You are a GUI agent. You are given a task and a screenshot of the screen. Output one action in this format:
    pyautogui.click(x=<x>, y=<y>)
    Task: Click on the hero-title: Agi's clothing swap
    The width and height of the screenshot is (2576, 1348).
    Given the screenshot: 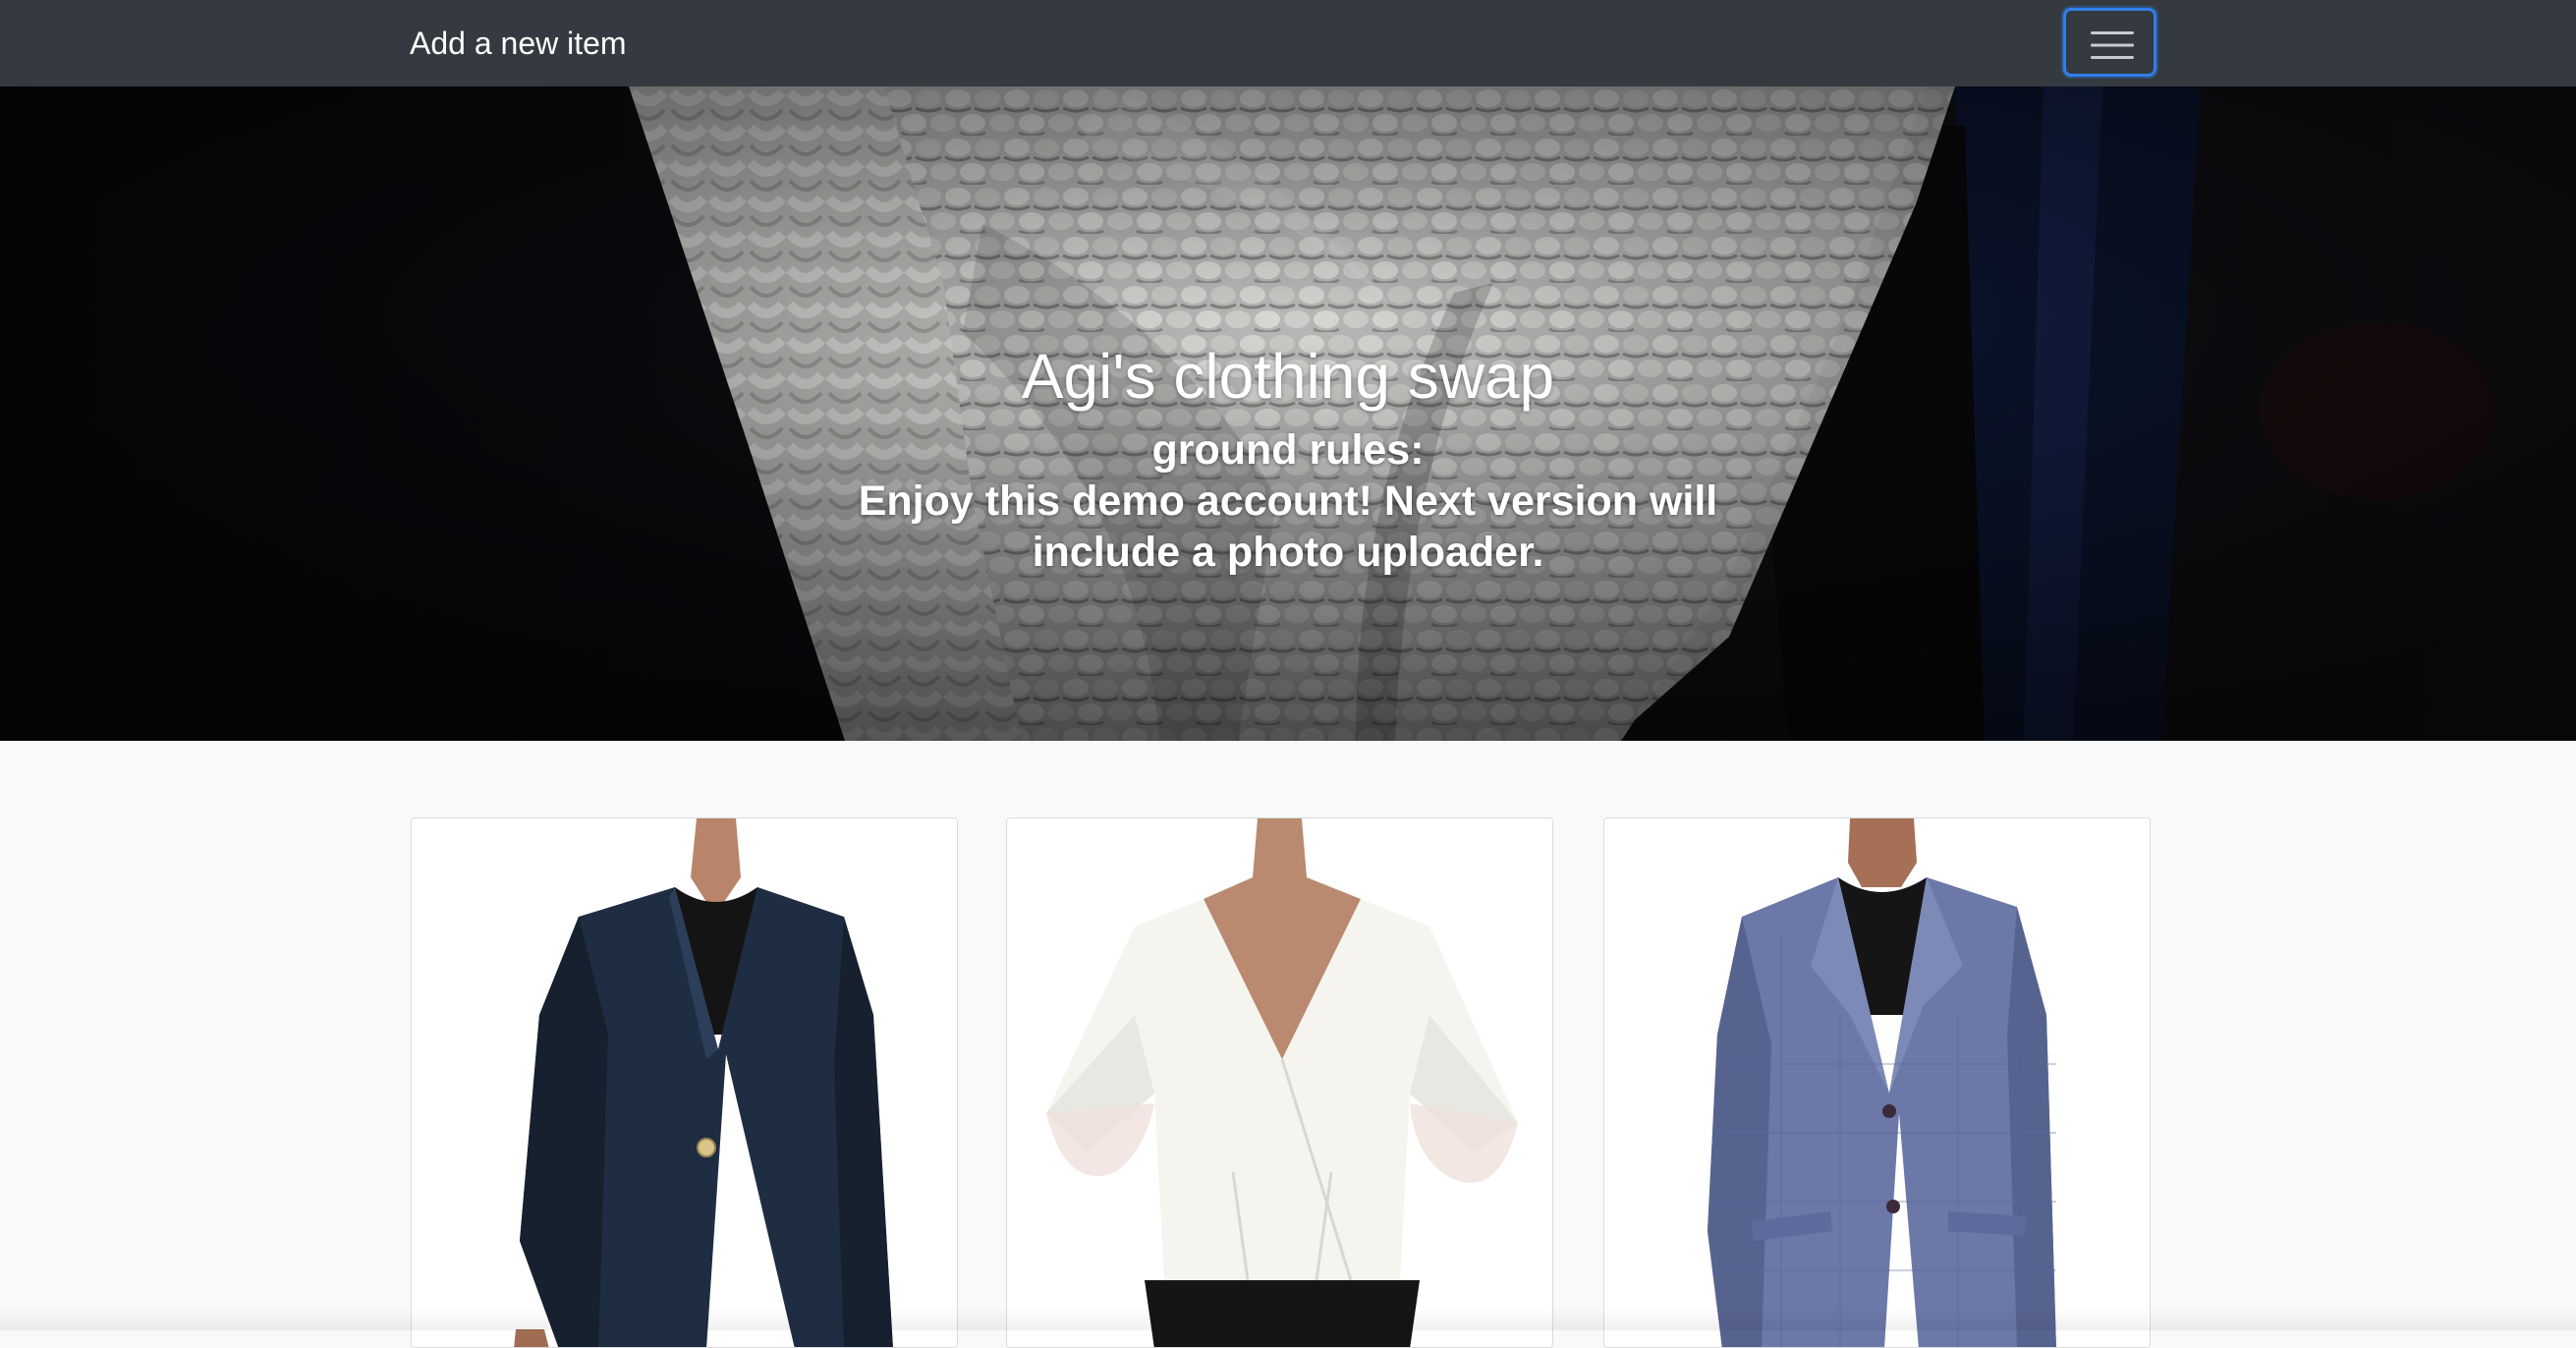 What is the action you would take?
    pyautogui.click(x=1288, y=376)
    